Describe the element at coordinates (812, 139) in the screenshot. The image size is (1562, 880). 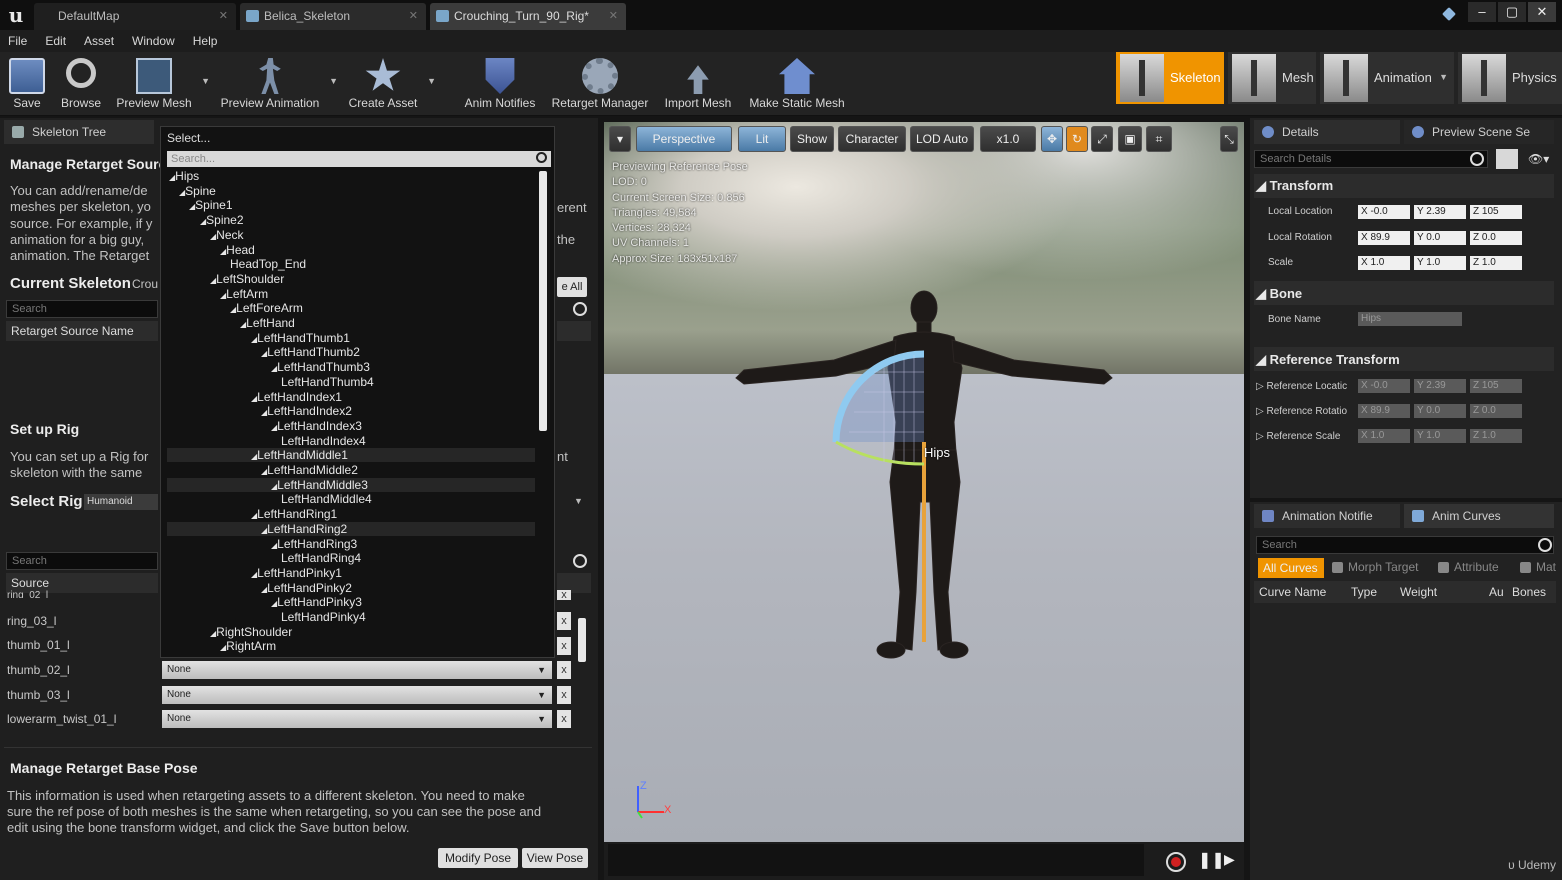
I see `show-button: Show` at that location.